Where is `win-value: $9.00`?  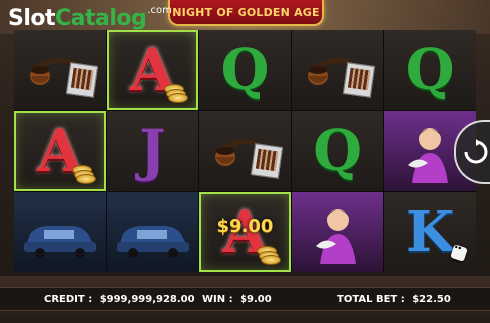 win-value: $9.00 is located at coordinates (256, 299).